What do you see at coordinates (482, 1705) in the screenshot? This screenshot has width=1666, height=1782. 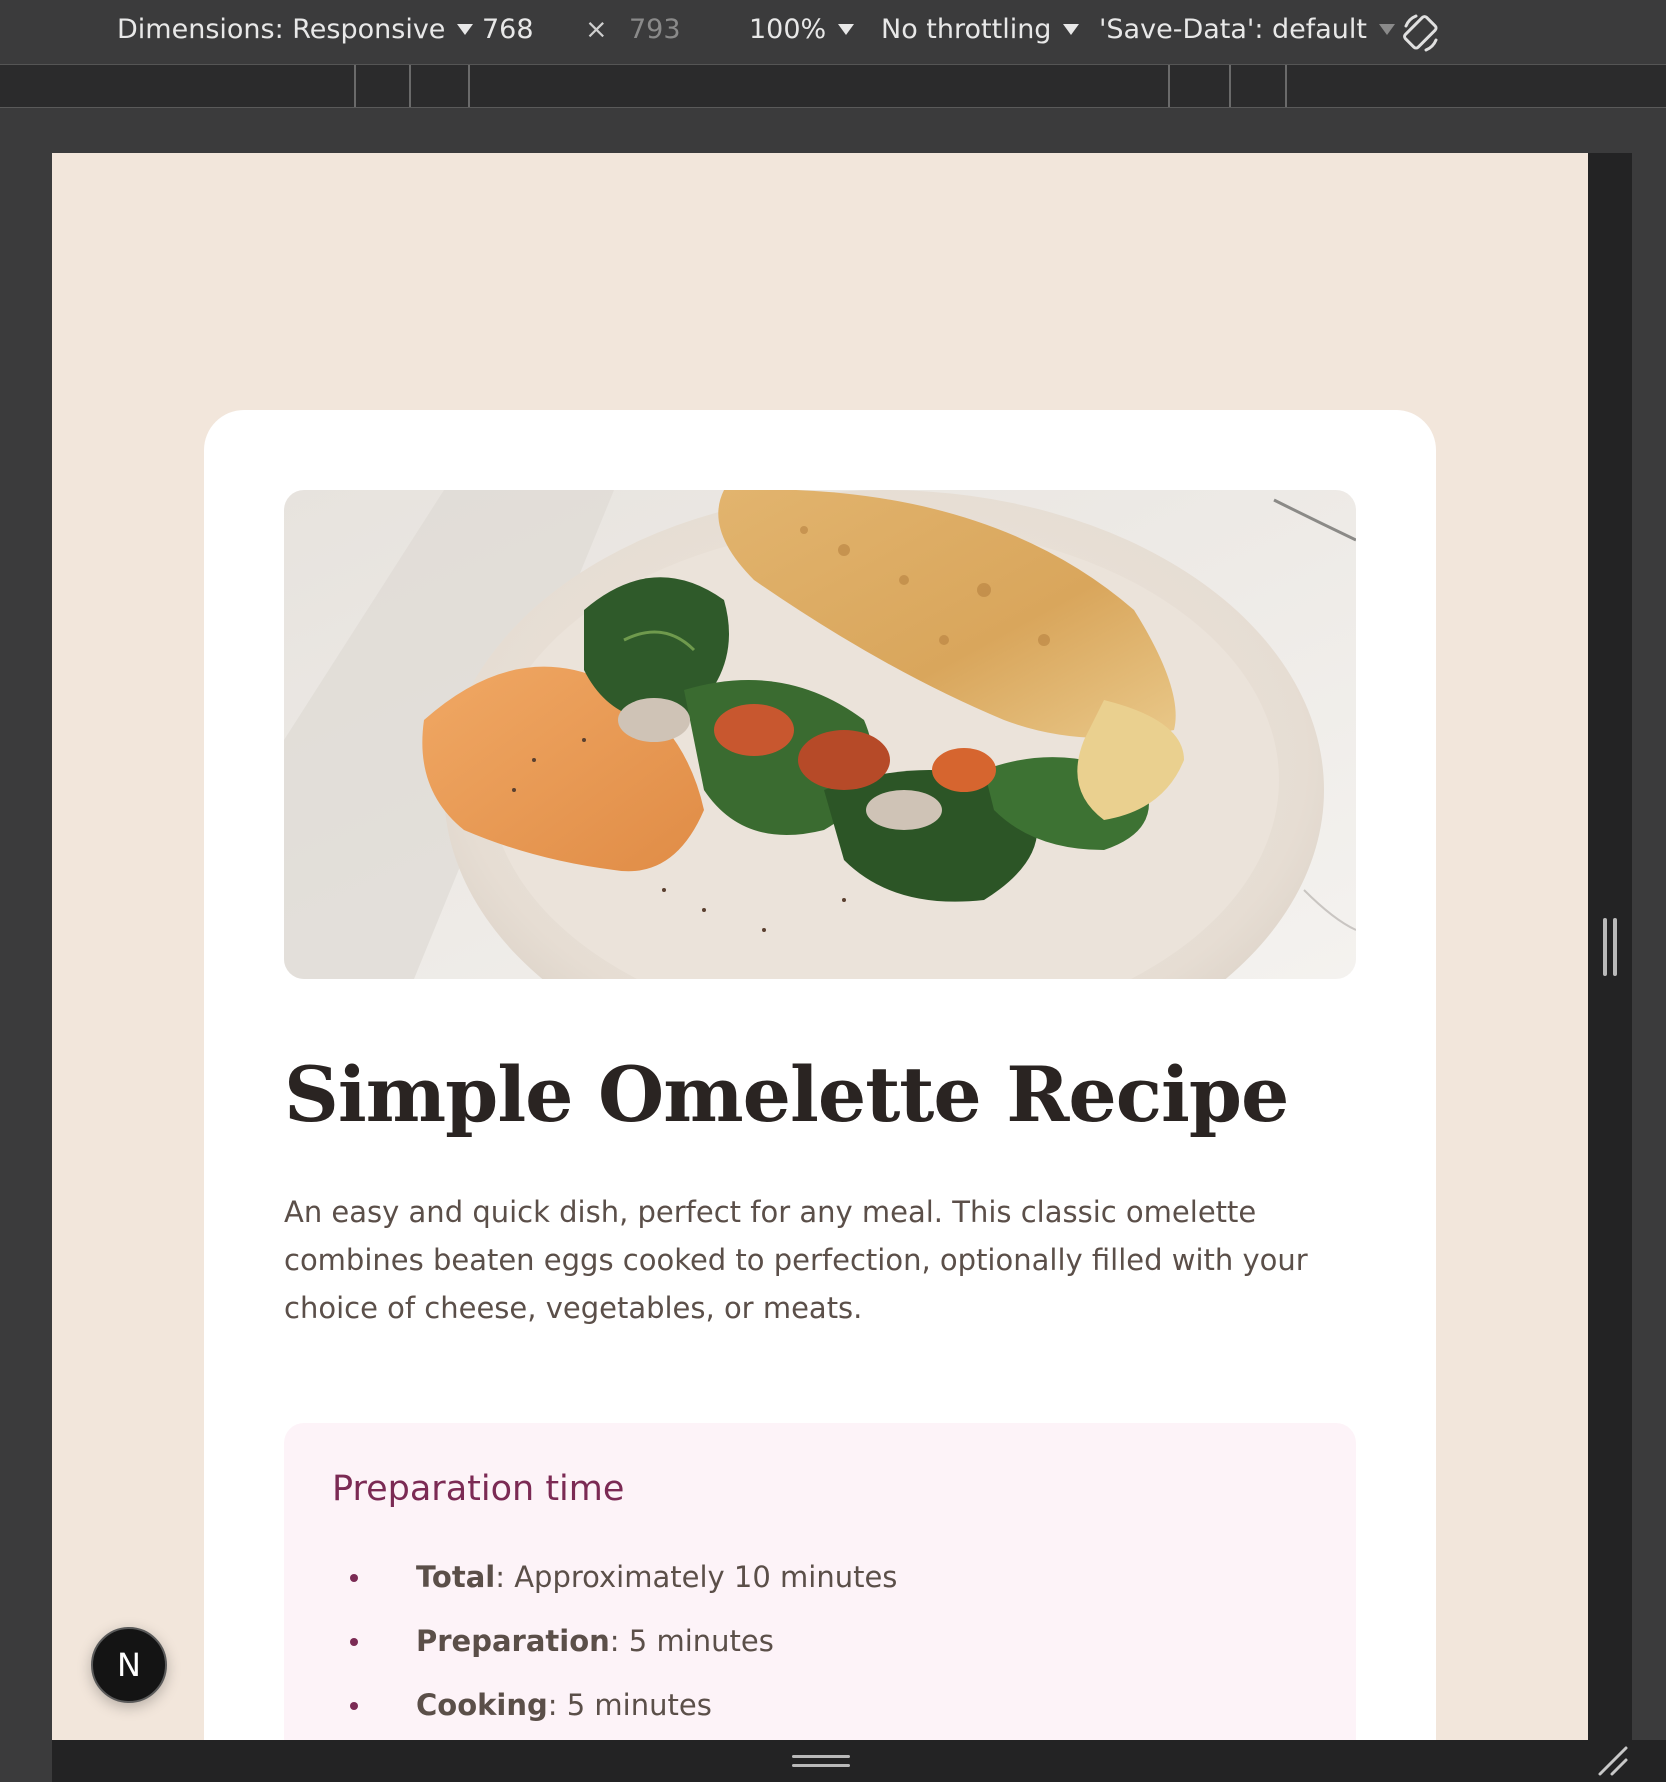 I see `prep-item-label: Cooking` at bounding box center [482, 1705].